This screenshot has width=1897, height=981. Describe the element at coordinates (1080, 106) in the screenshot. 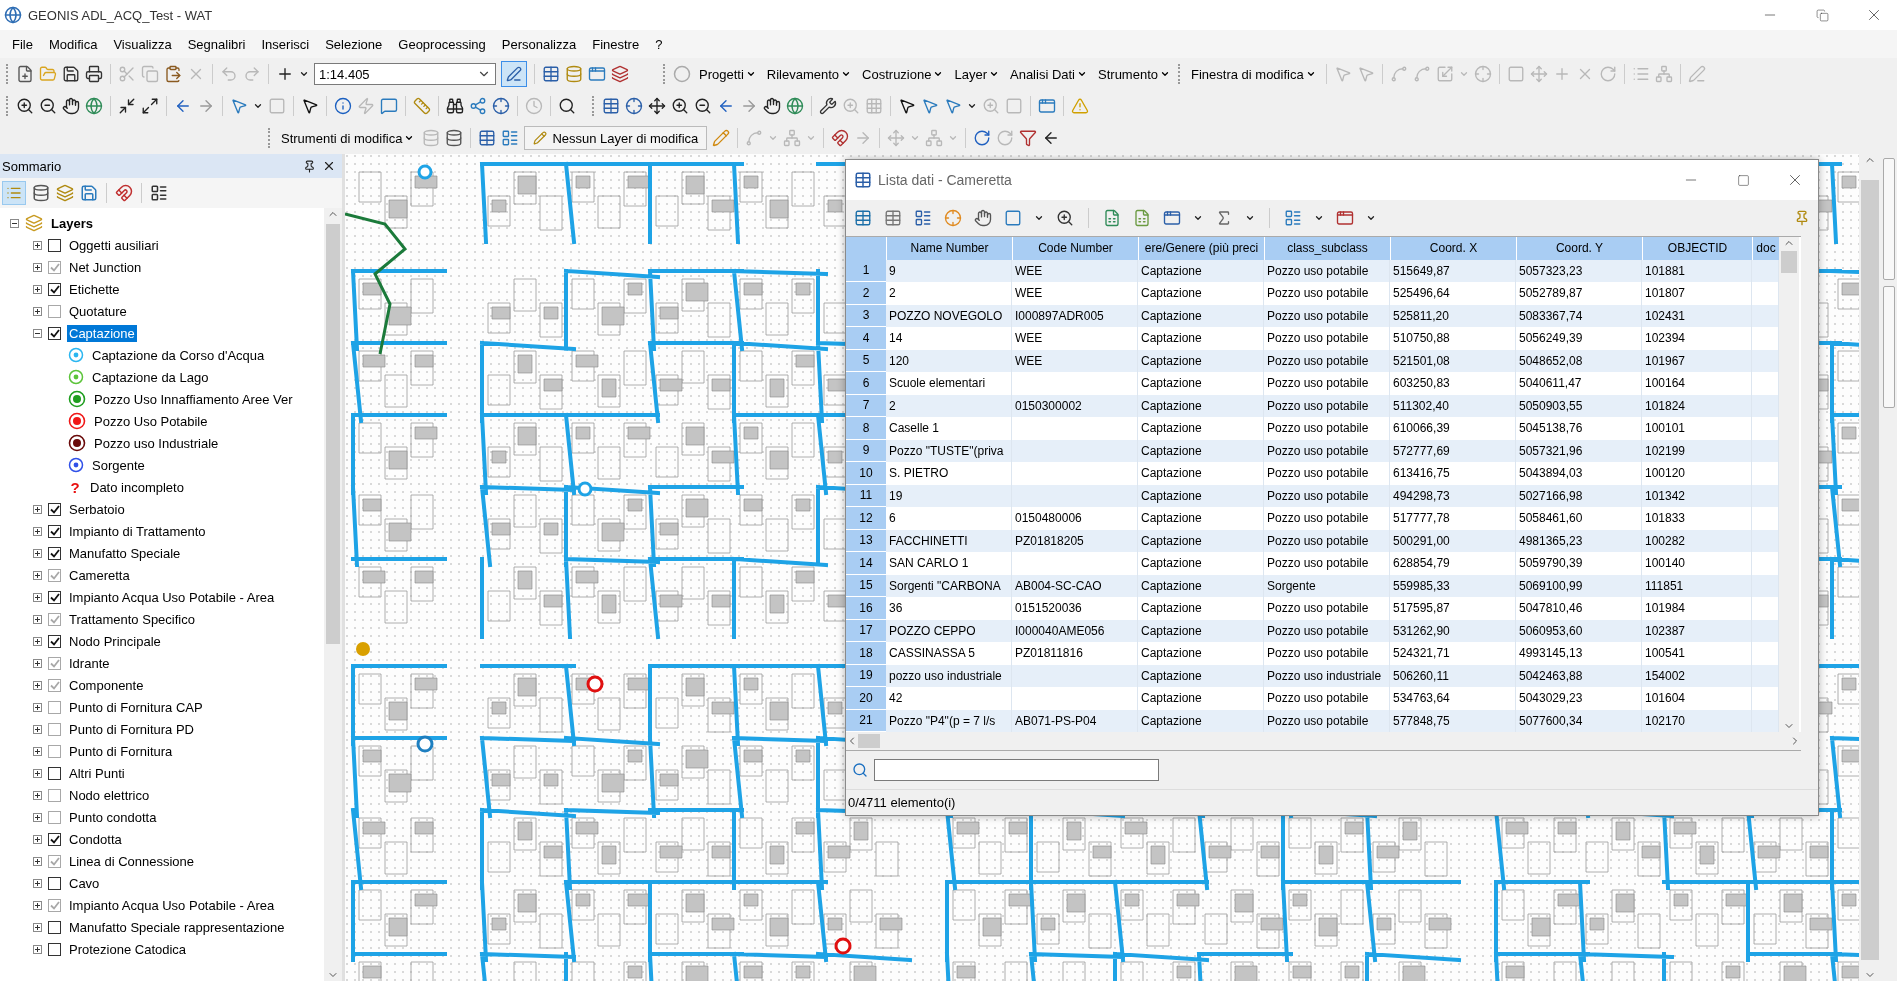

I see `warning-icon` at that location.